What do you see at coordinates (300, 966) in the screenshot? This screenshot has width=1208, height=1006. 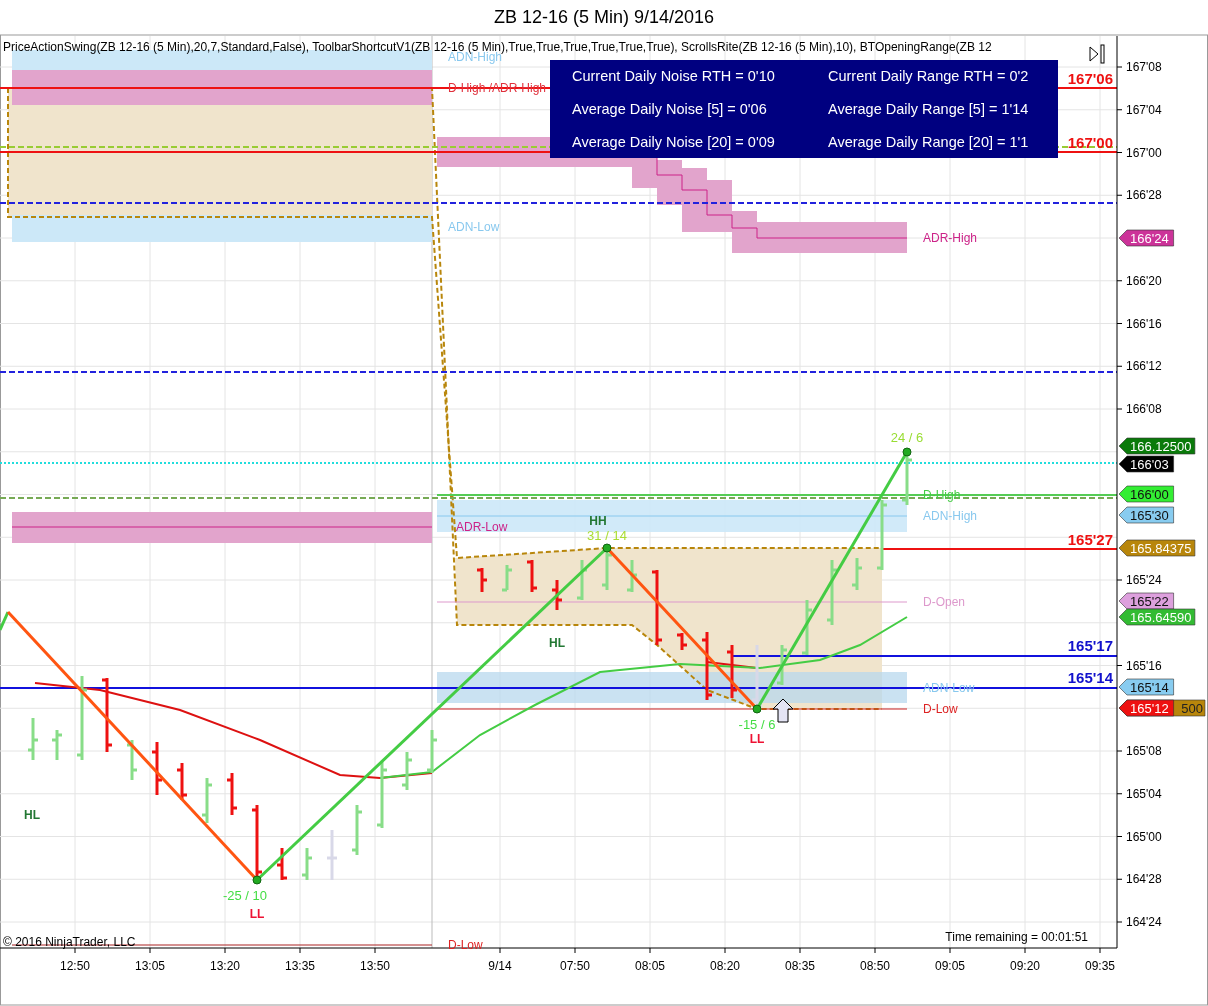 I see `time-tick-label: 13:35` at bounding box center [300, 966].